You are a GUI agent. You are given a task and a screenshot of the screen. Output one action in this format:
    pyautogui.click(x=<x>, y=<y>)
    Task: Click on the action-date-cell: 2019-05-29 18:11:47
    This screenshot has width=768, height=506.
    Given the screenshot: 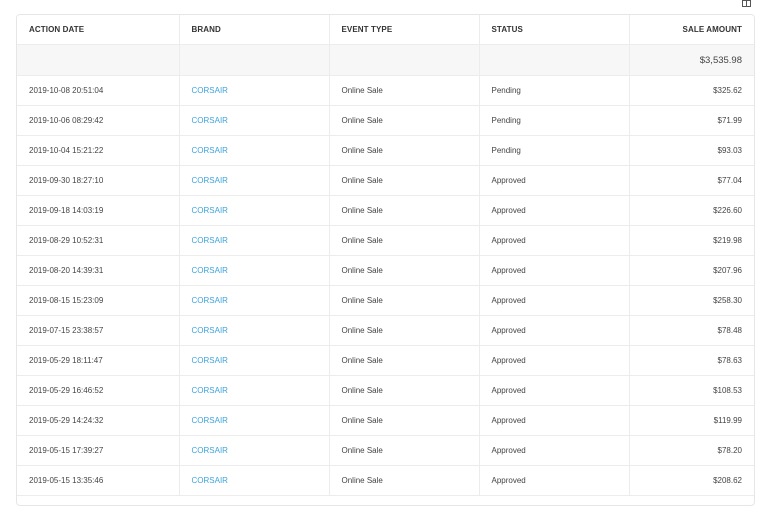 What is the action you would take?
    pyautogui.click(x=98, y=360)
    